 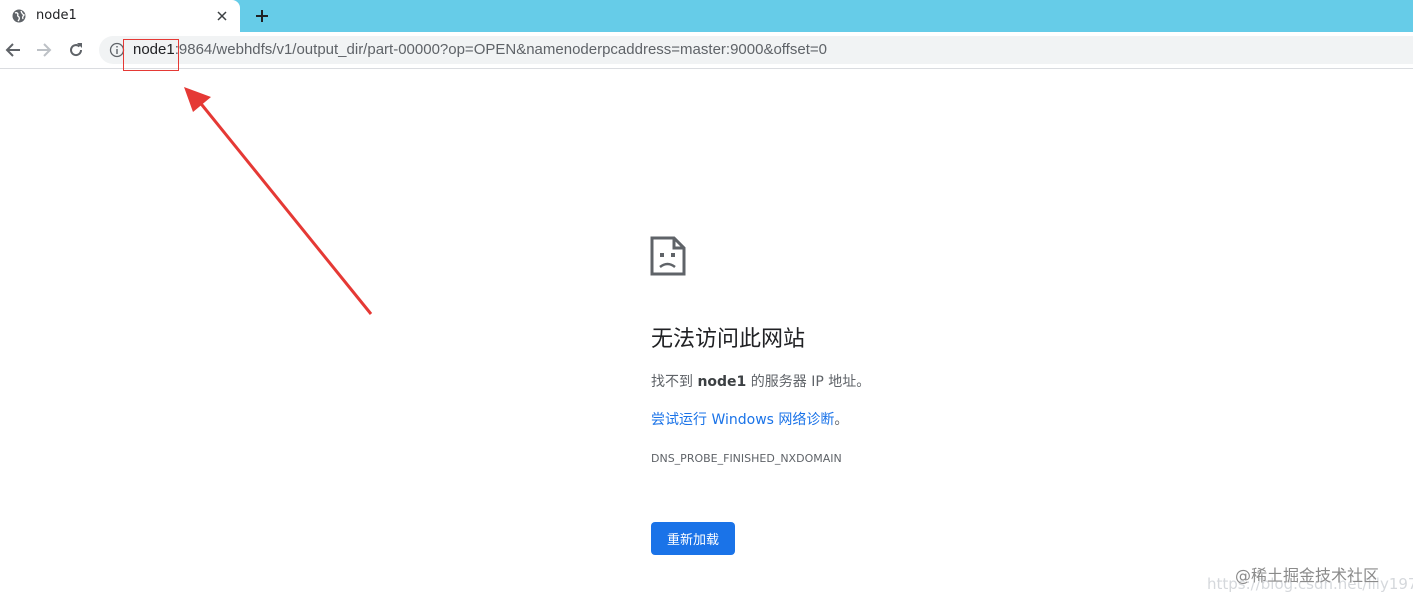 I want to click on back-arrow-icon, so click(x=13, y=50).